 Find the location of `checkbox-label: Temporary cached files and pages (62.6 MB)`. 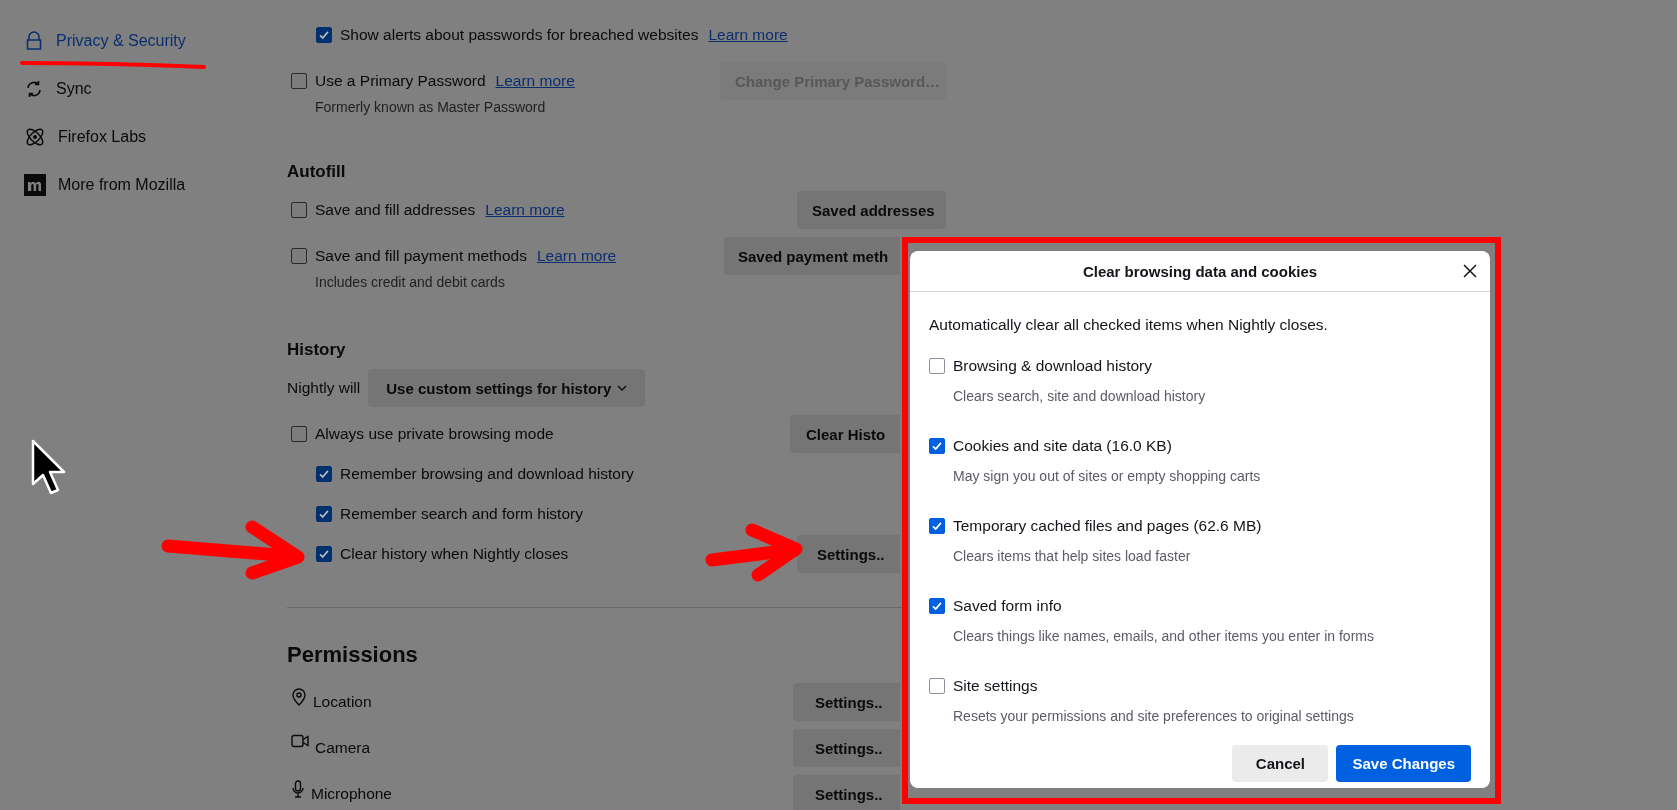

checkbox-label: Temporary cached files and pages (62.6 MB) is located at coordinates (1107, 526).